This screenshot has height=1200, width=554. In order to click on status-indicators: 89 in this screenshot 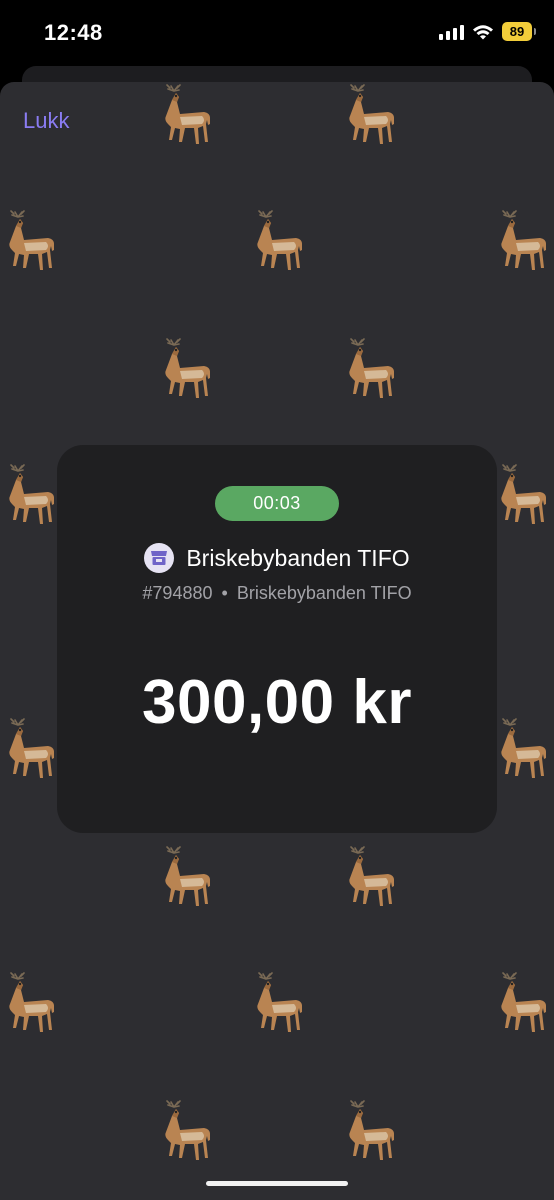, I will do `click(487, 31)`.